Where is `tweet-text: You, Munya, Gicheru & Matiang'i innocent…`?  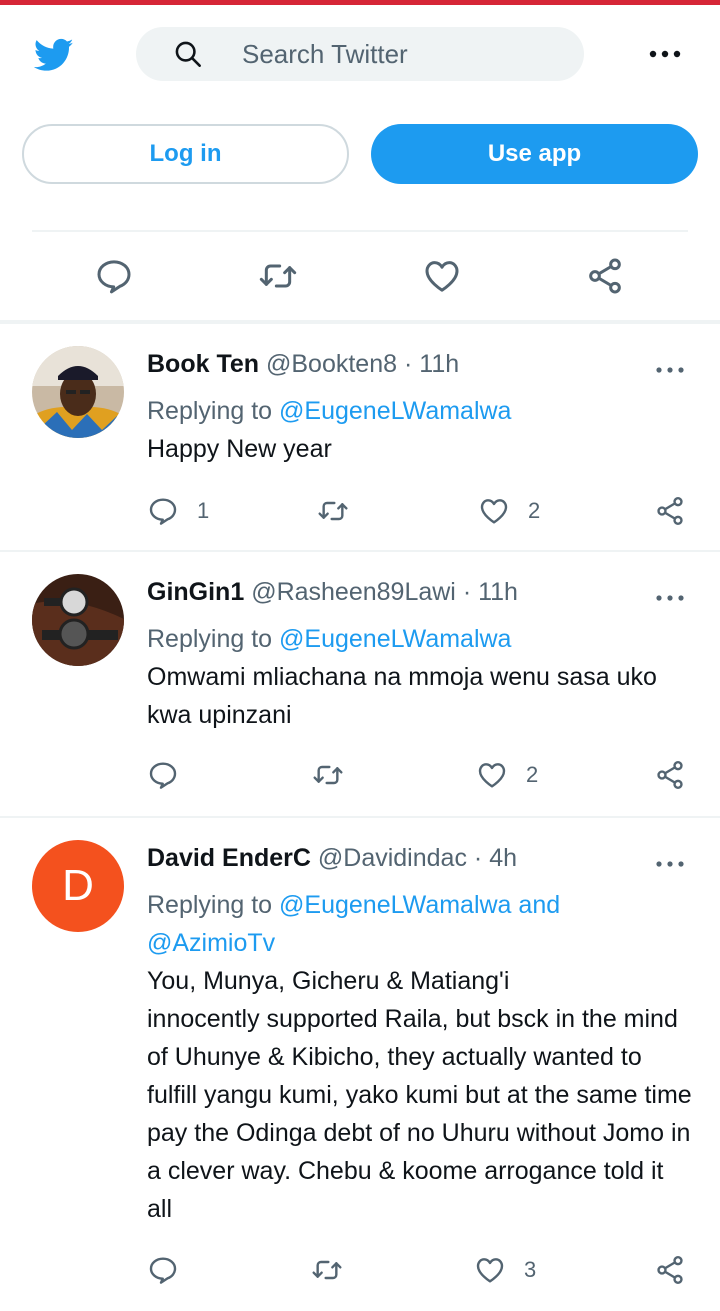 tweet-text: You, Munya, Gicheru & Matiang'i innocent… is located at coordinates (419, 1095).